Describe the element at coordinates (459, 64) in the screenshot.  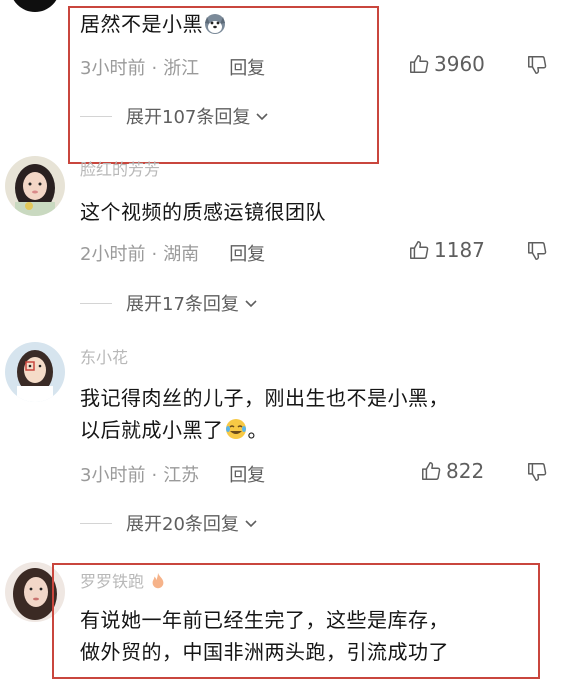
I see `like-count: 3960` at that location.